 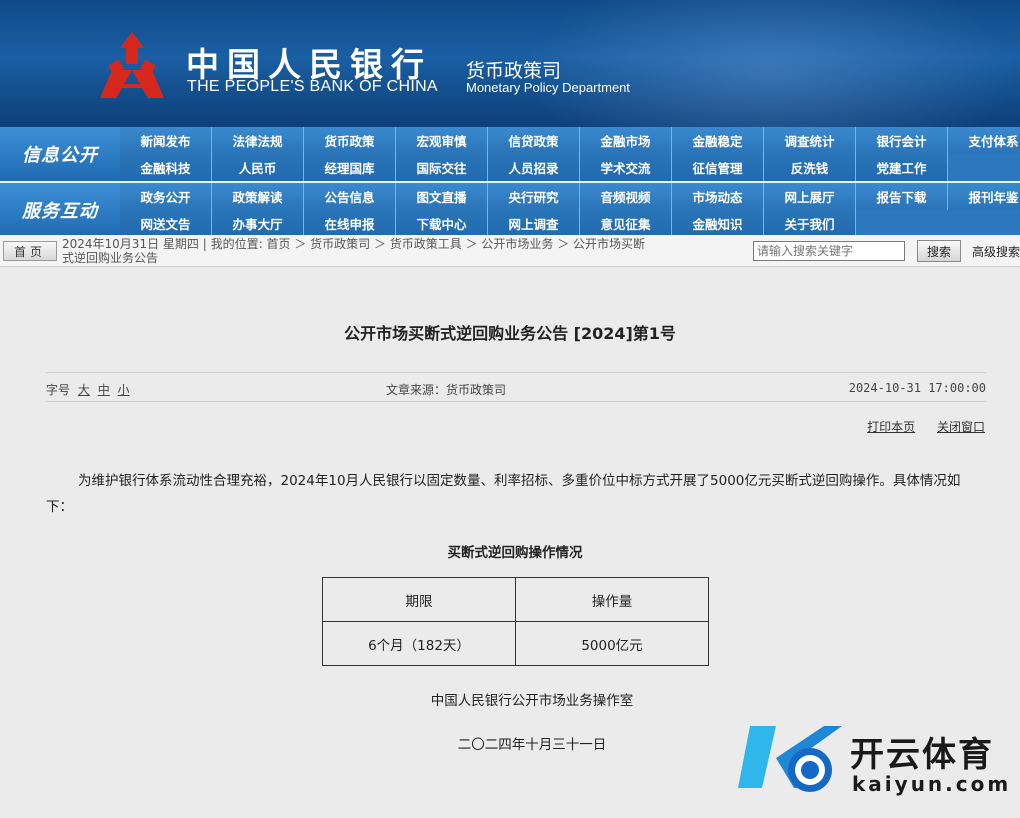 I want to click on nav-item: 党建工作, so click(x=902, y=167).